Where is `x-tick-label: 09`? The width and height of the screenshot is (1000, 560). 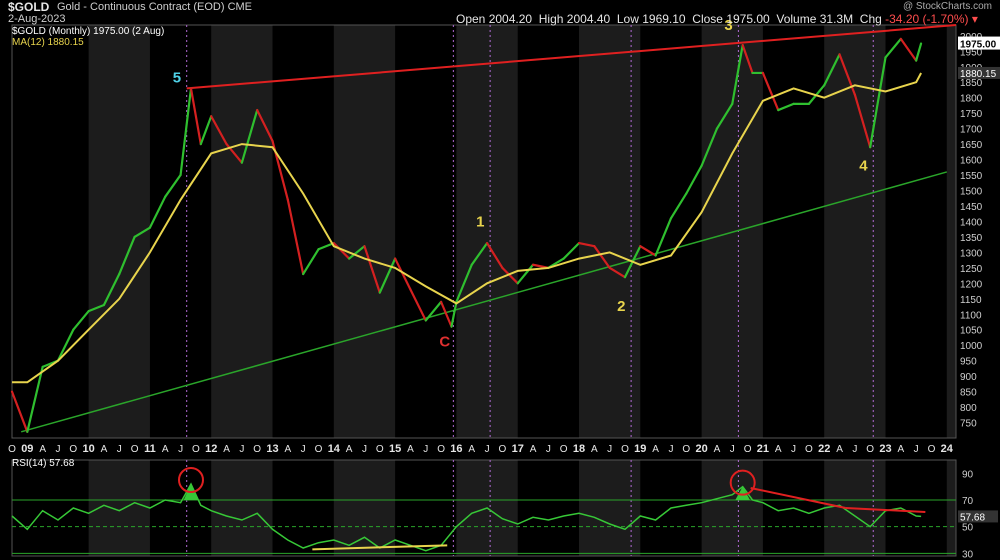 x-tick-label: 09 is located at coordinates (27, 449).